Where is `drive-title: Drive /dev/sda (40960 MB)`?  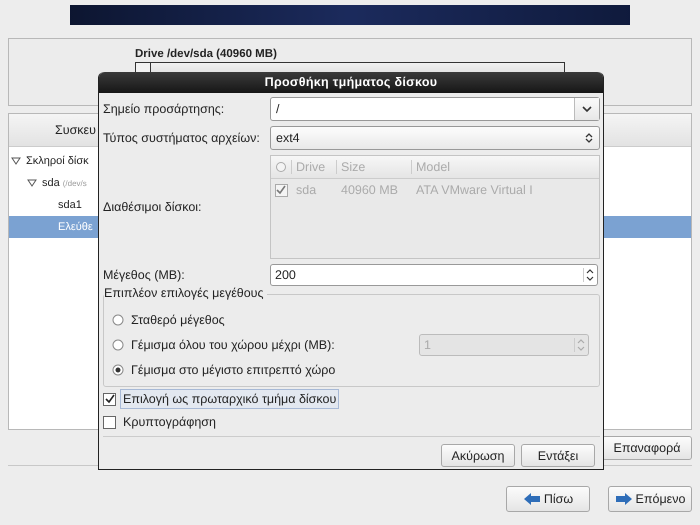
drive-title: Drive /dev/sda (40960 MB) is located at coordinates (206, 54).